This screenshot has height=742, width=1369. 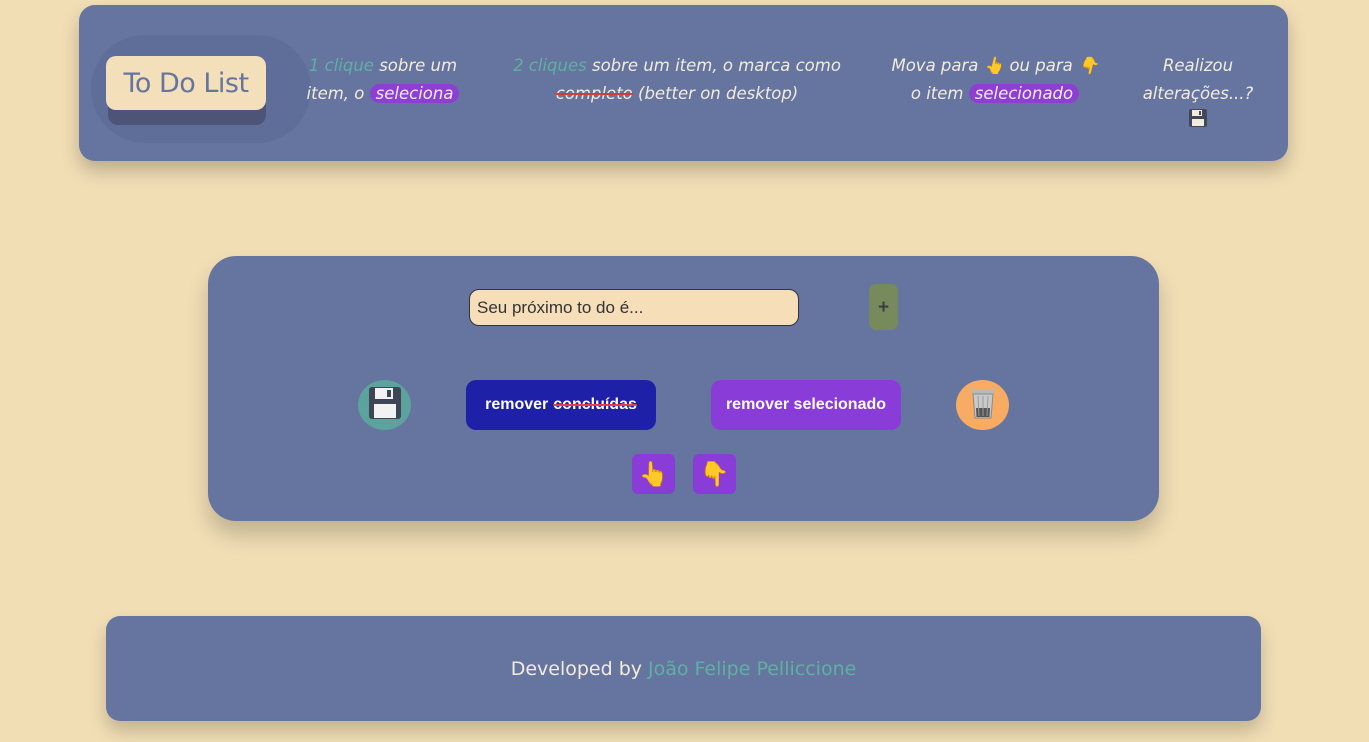 What do you see at coordinates (715, 93) in the screenshot?
I see `hint-complete-text2: (better on desktop)` at bounding box center [715, 93].